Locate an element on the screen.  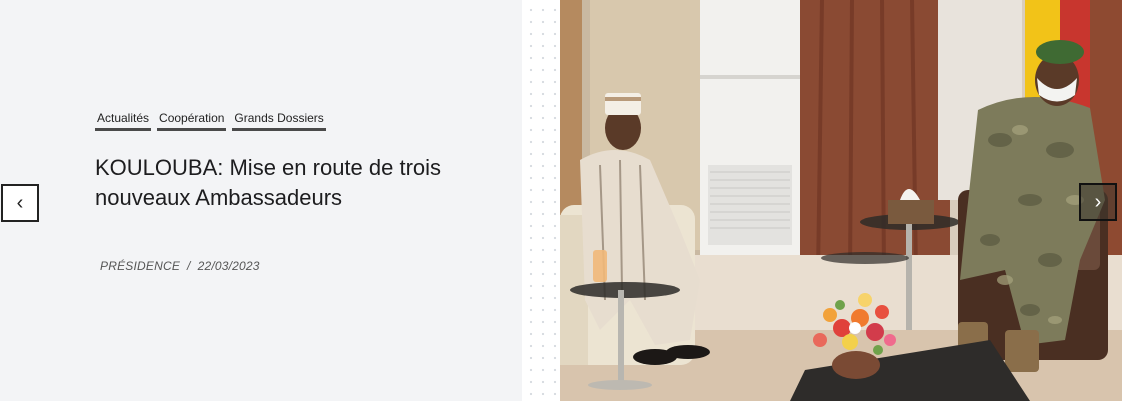
dot-pattern-divider is located at coordinates (541, 200).